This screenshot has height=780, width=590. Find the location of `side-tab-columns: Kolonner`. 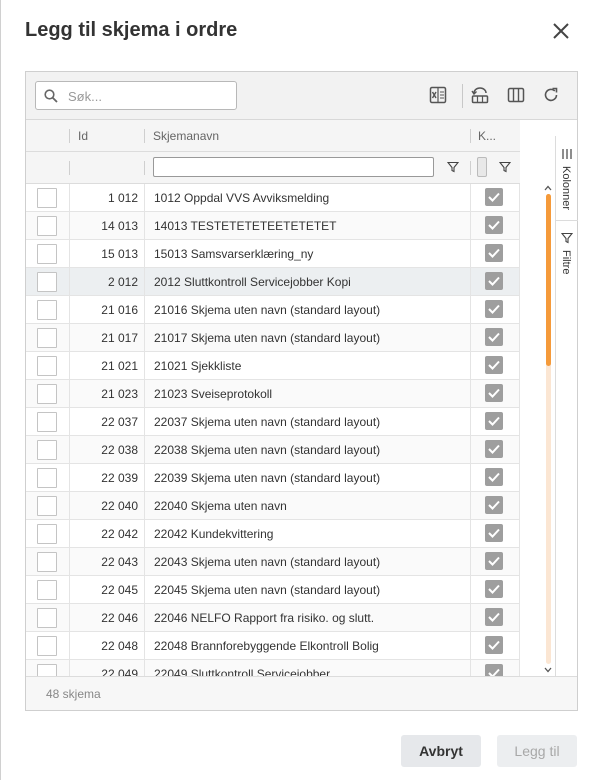

side-tab-columns: Kolonner is located at coordinates (567, 182).